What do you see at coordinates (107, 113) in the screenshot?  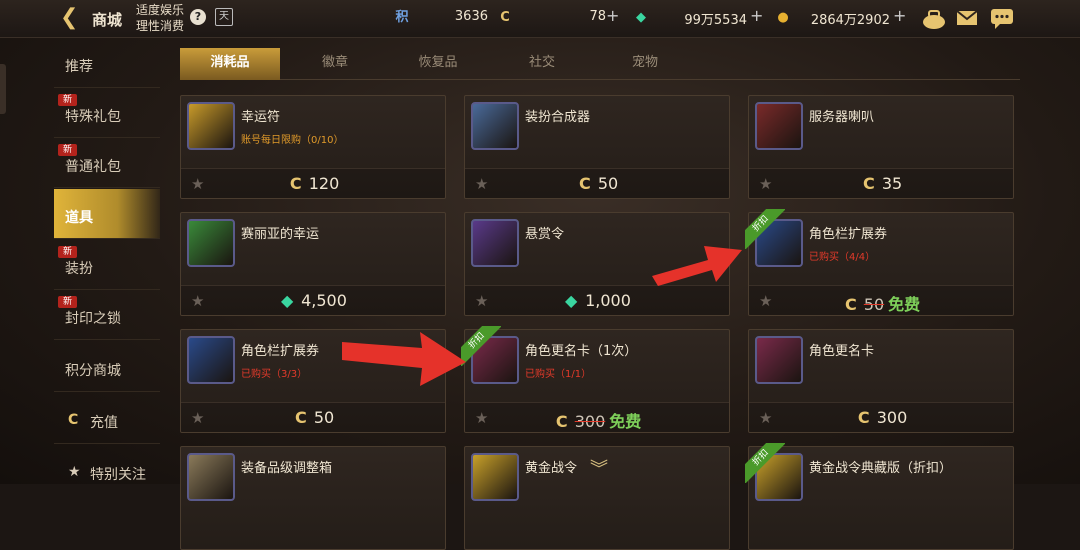 I see `sidebar-item-special-pack: 新 特殊礼包` at bounding box center [107, 113].